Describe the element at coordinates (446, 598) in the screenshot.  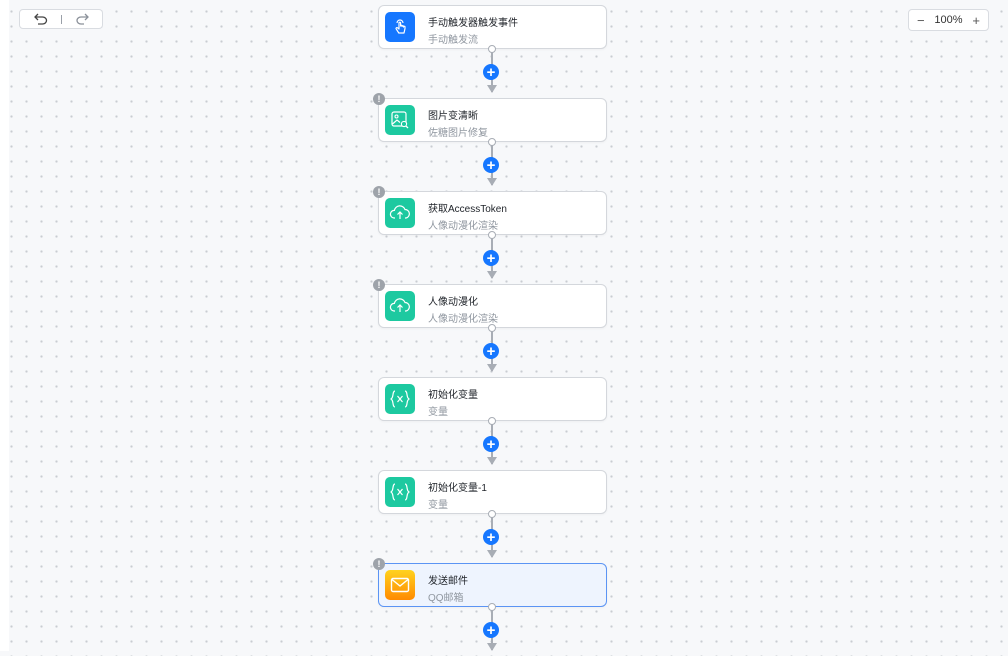
I see `node-subtitle: QQ邮箱` at that location.